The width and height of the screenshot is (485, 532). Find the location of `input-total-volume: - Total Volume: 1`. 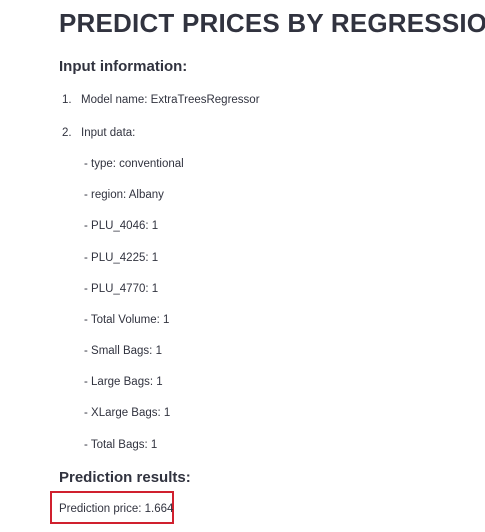

input-total-volume: - Total Volume: 1 is located at coordinates (127, 320).